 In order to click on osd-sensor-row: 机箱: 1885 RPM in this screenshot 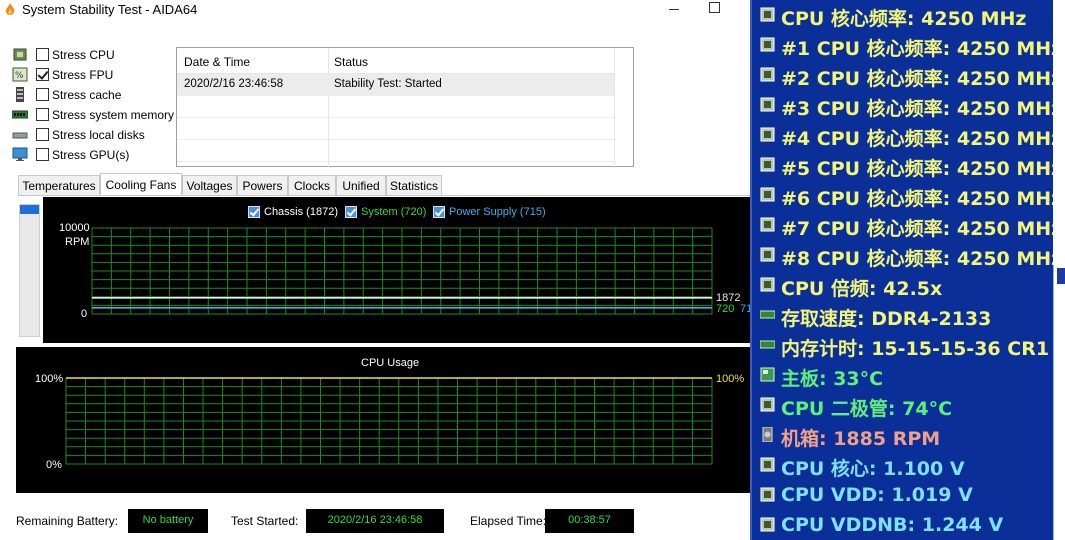, I will do `click(902, 435)`.